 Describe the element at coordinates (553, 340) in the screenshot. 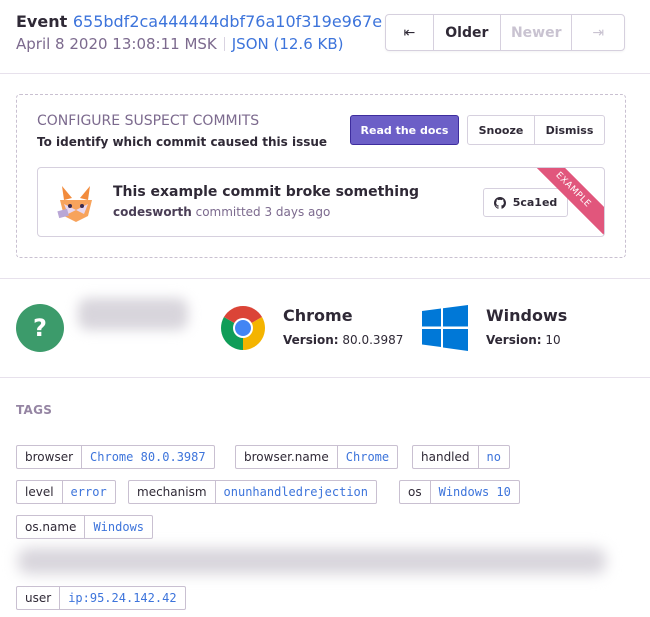

I see `os-version-value: 10` at that location.